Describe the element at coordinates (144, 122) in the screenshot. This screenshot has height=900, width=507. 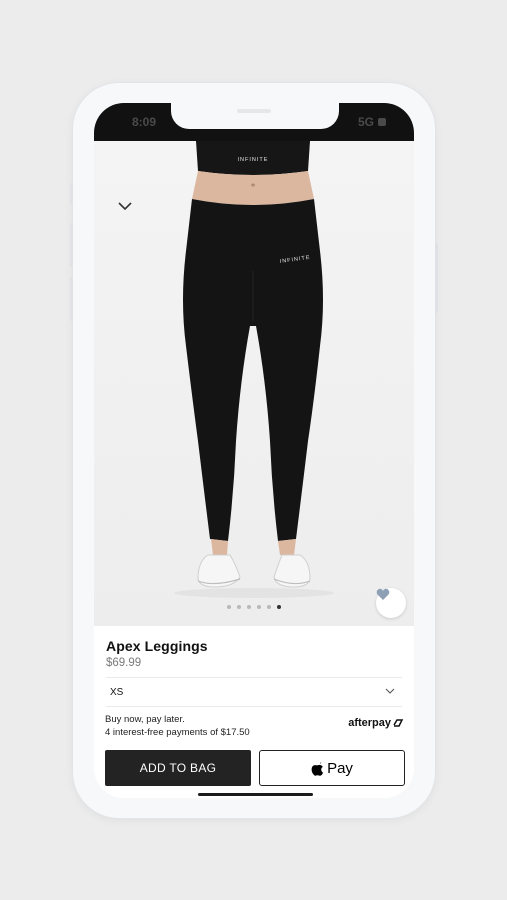
I see `status-time: 8:09` at that location.